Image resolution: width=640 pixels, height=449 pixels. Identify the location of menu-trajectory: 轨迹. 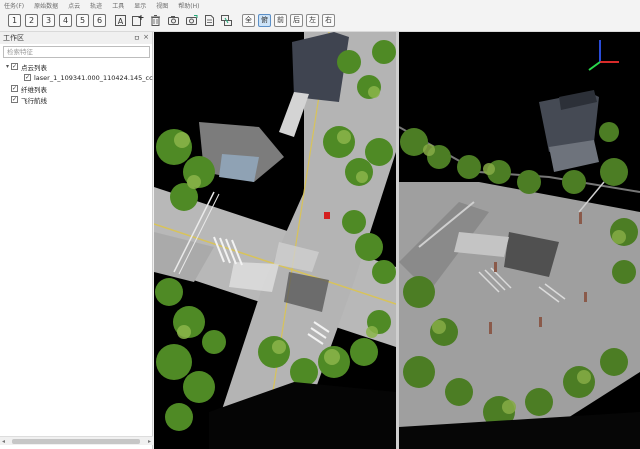
(96, 5).